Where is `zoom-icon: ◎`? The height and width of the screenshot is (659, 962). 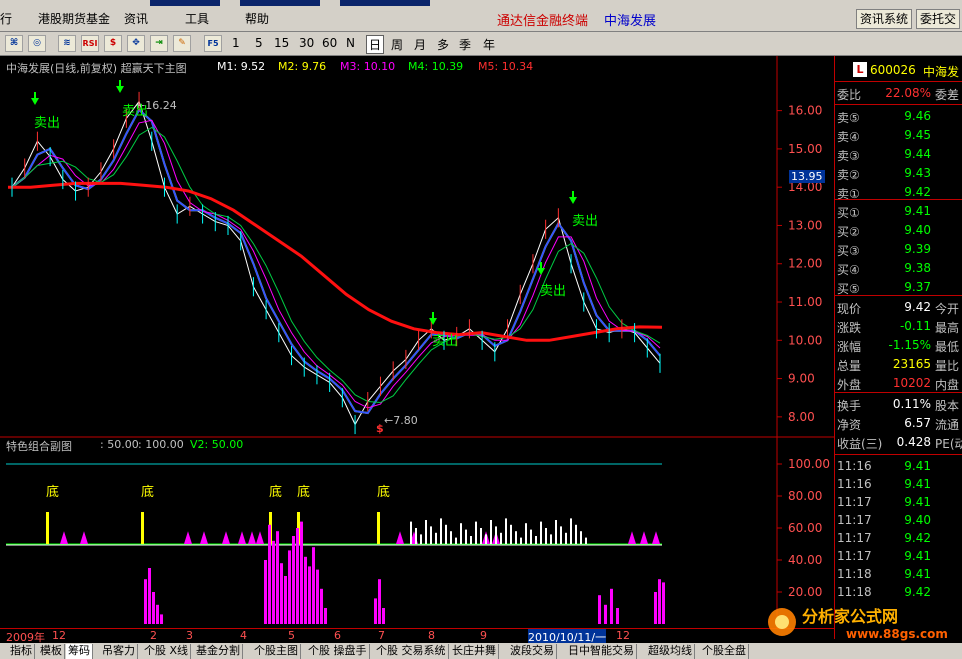 zoom-icon: ◎ is located at coordinates (37, 43).